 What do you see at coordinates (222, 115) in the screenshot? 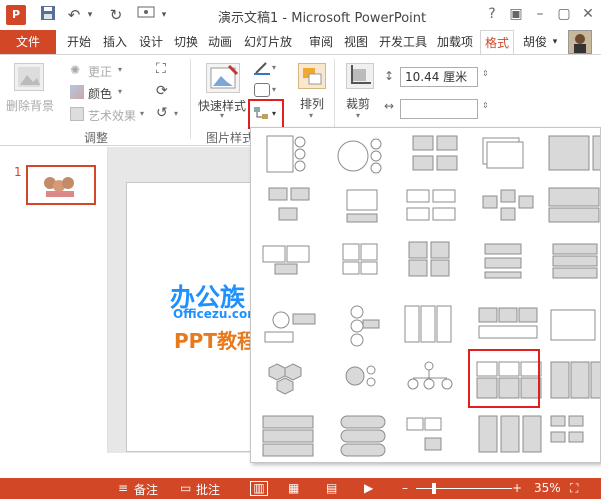
I see `quick-styles-dropdown-icon: ▾` at bounding box center [222, 115].